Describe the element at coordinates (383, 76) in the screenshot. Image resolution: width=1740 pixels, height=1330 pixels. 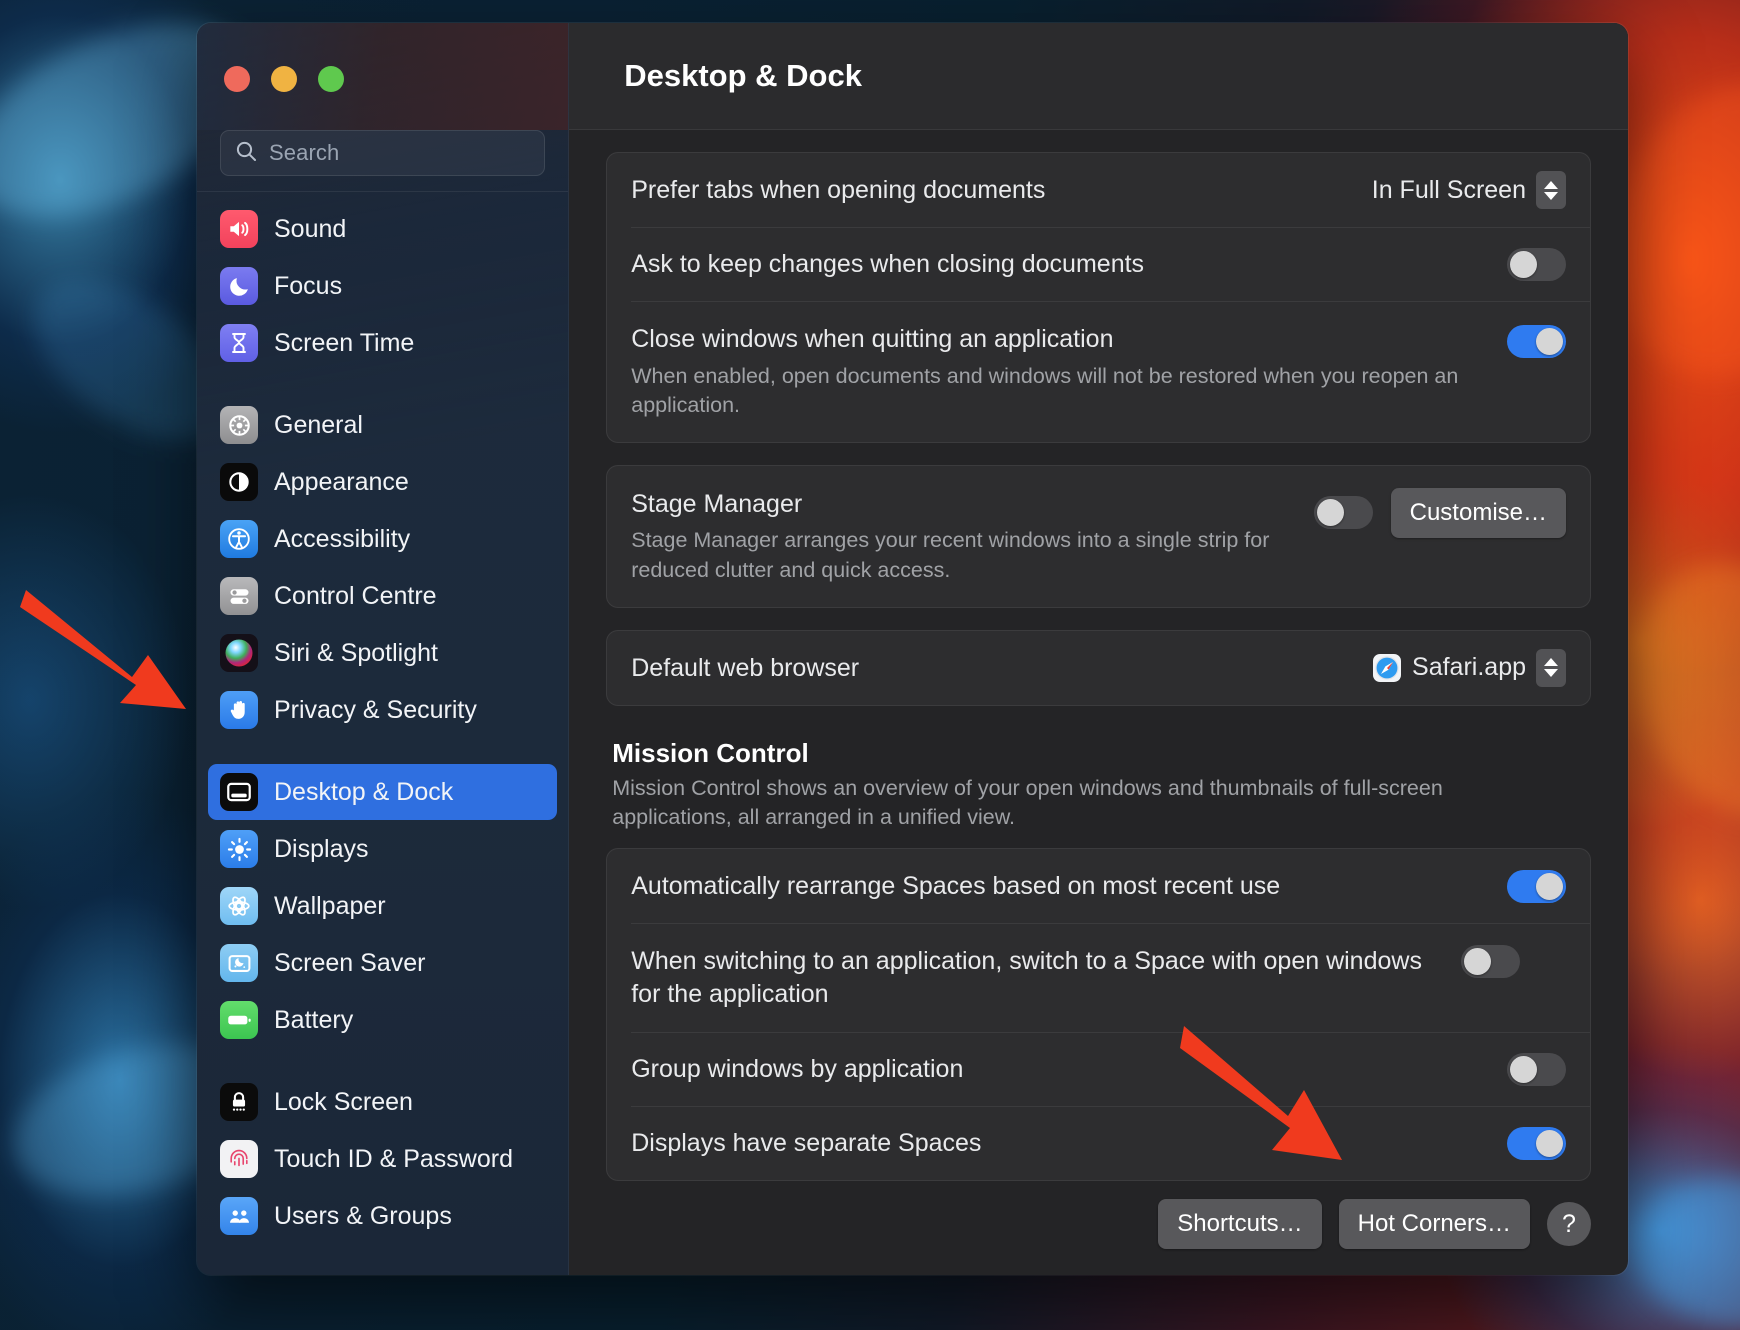
I see `window-titlebar` at that location.